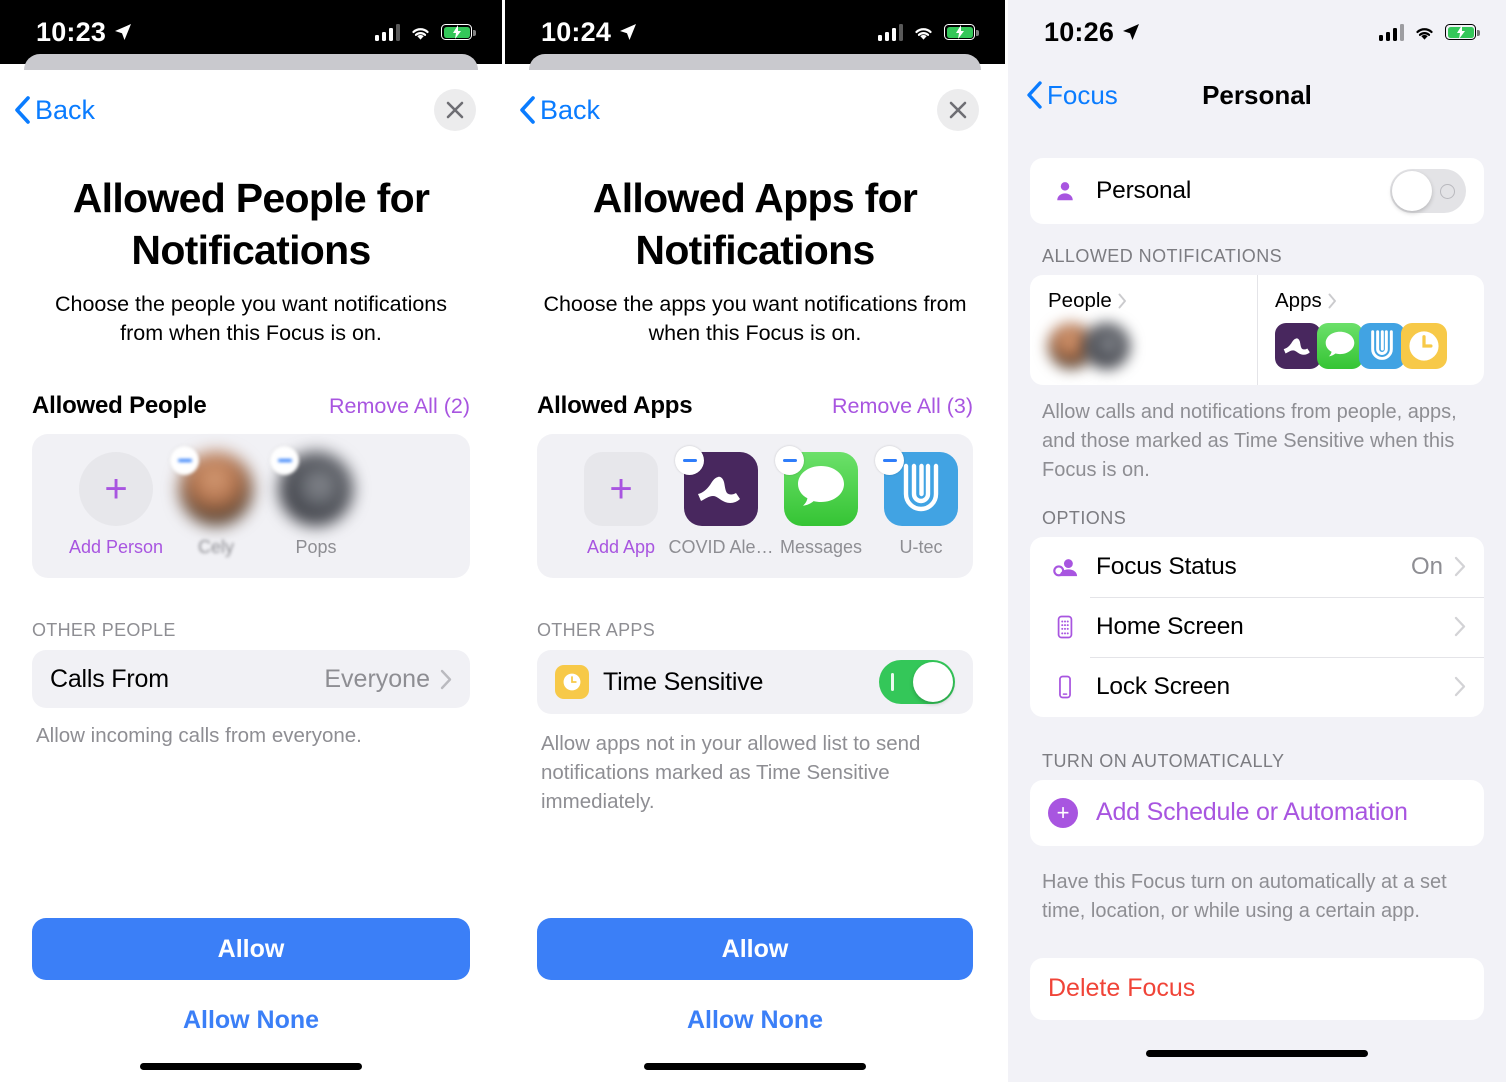  Describe the element at coordinates (683, 681) in the screenshot. I see `time-sensitive-label: Time Sensitive` at that location.